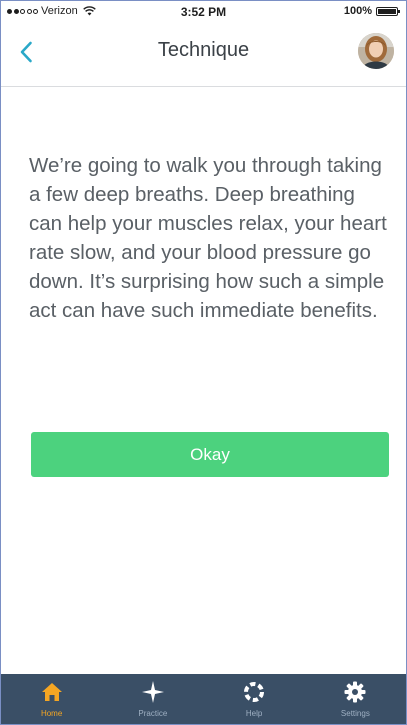  I want to click on tab-help: Help, so click(254, 699).